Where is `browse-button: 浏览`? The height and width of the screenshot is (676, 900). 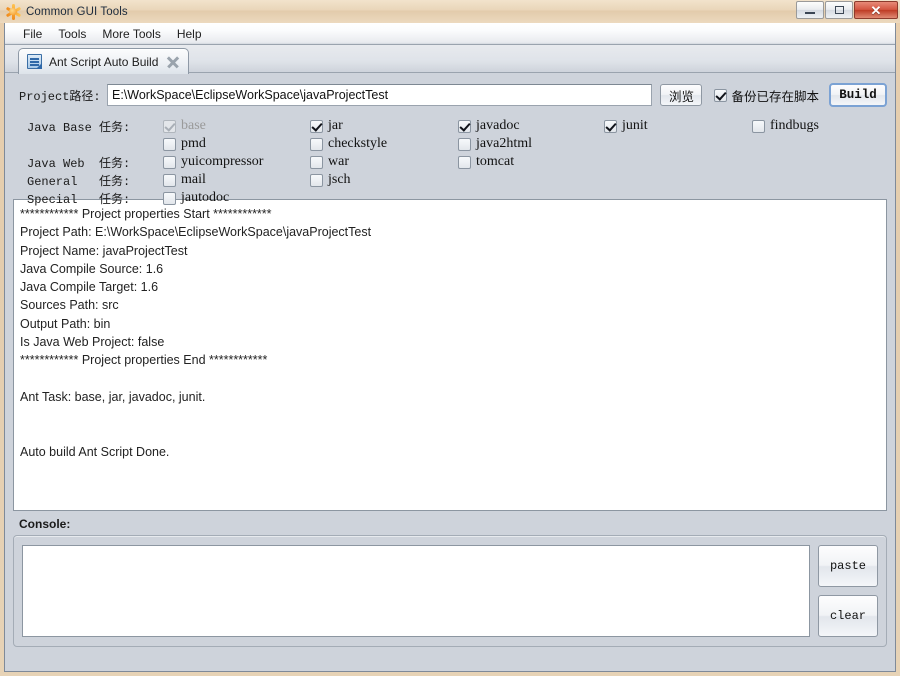
browse-button: 浏览 is located at coordinates (681, 95).